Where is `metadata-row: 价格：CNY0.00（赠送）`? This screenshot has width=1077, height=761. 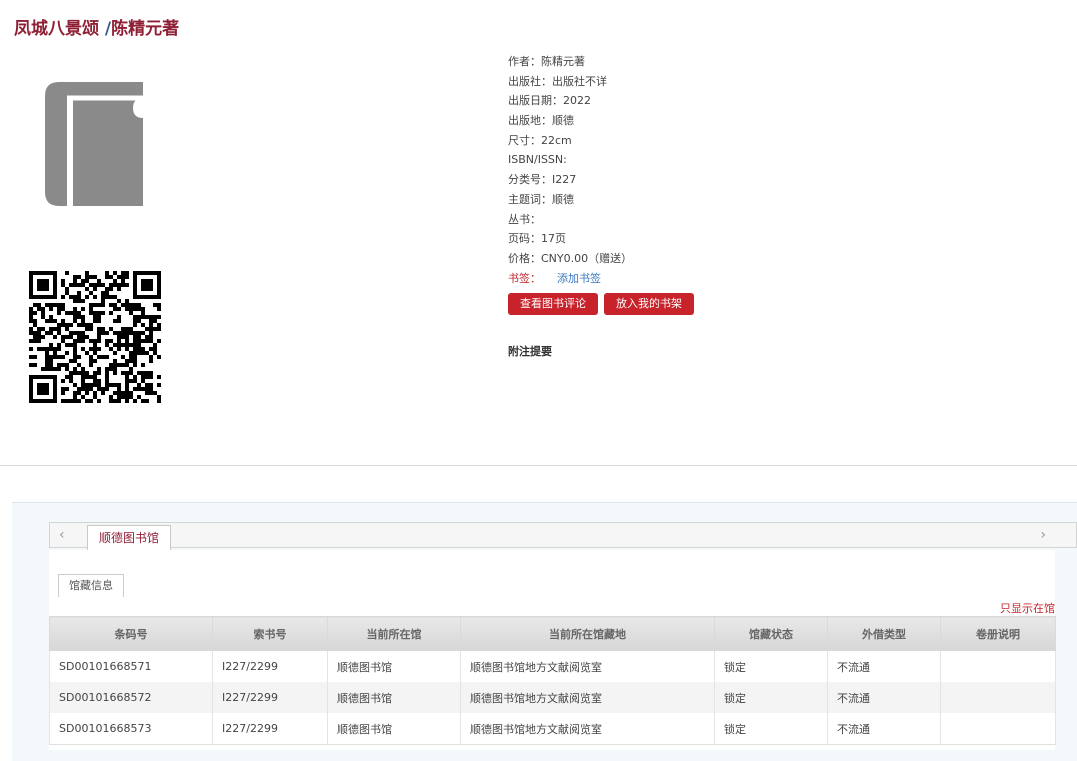 metadata-row: 价格：CNY0.00（赠送） is located at coordinates (708, 259).